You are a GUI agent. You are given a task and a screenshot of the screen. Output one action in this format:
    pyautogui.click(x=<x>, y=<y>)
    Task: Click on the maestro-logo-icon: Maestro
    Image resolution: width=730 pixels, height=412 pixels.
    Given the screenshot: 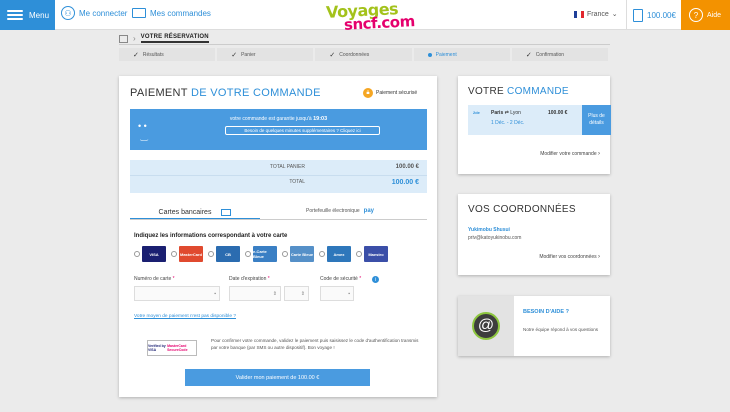 What is the action you would take?
    pyautogui.click(x=376, y=254)
    